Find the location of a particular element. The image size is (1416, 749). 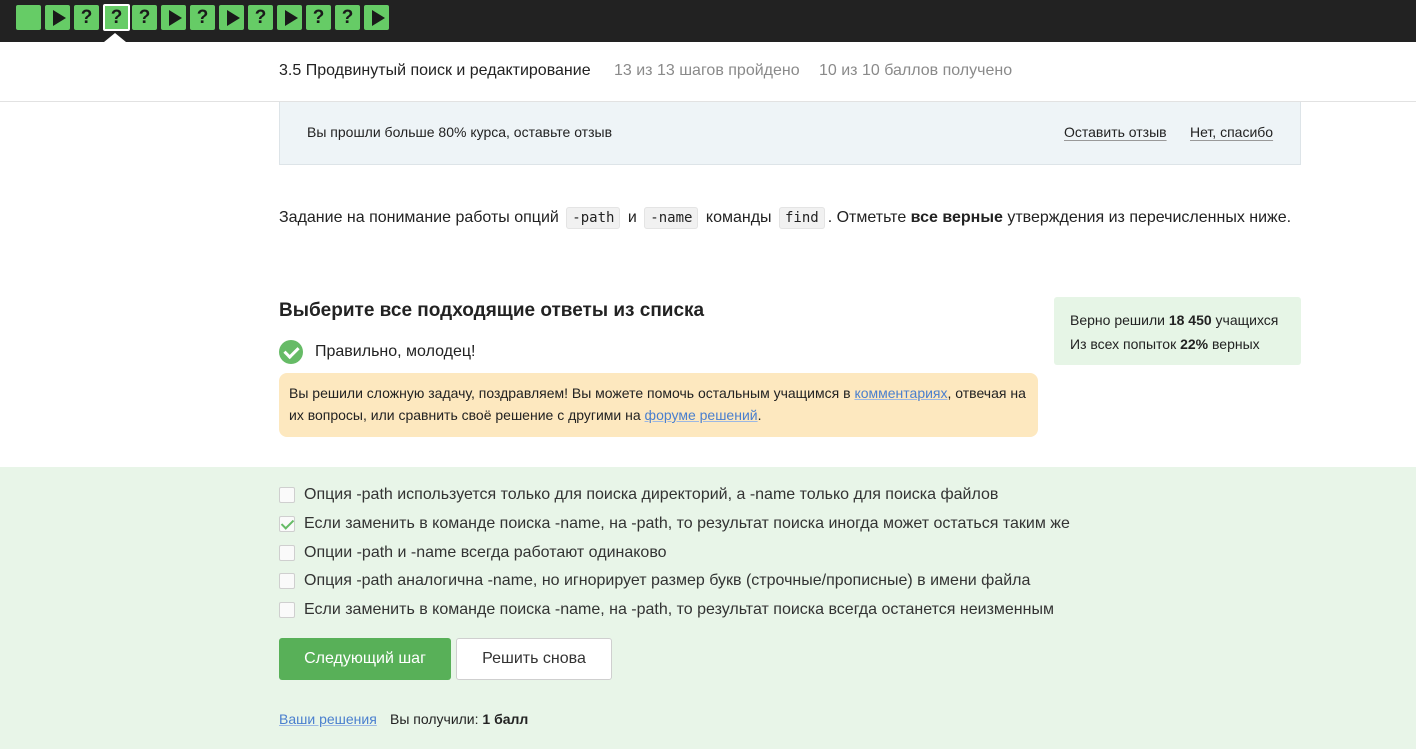

task-text-part3: . Отметьте is located at coordinates (867, 217).